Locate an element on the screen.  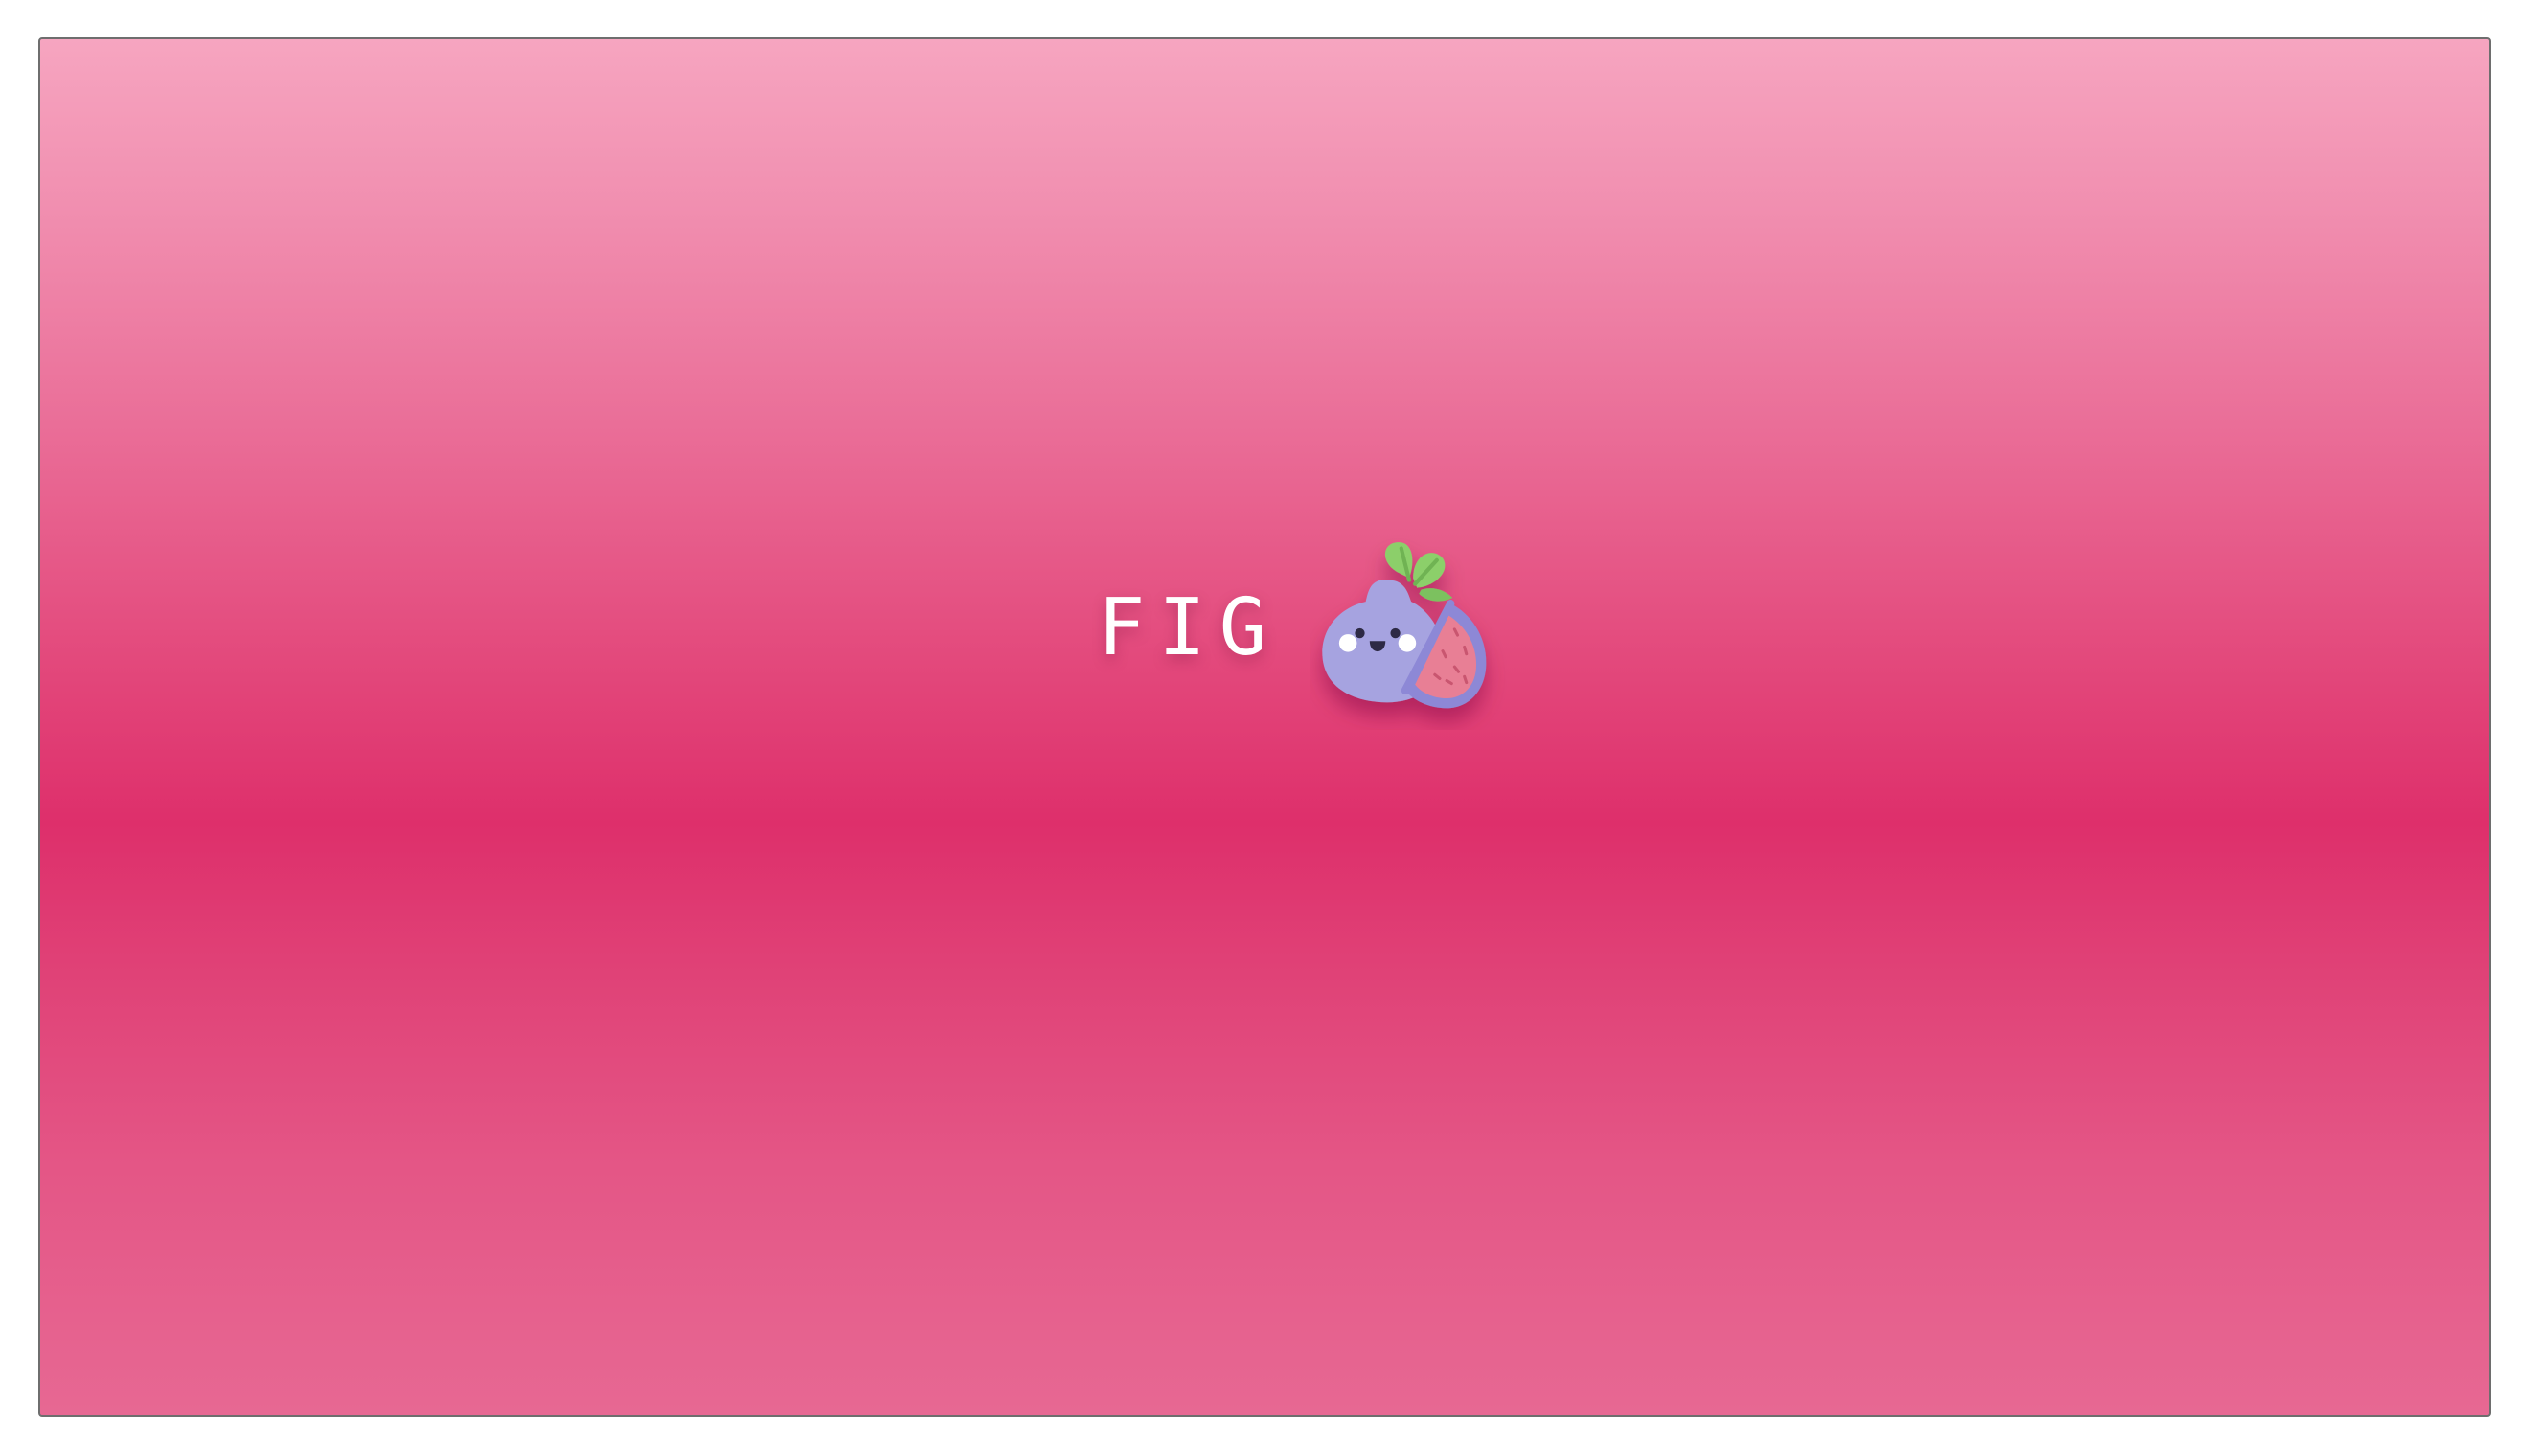
app-logo: FIG is located at coordinates (1303, 631).